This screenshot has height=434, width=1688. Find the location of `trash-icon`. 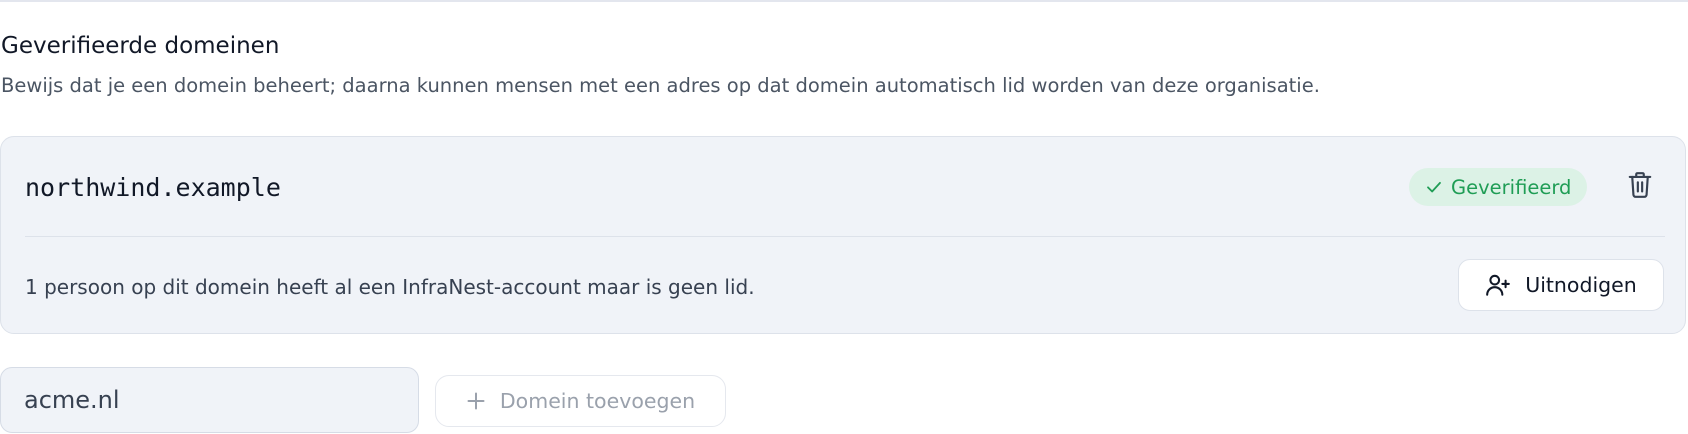

trash-icon is located at coordinates (1640, 187).